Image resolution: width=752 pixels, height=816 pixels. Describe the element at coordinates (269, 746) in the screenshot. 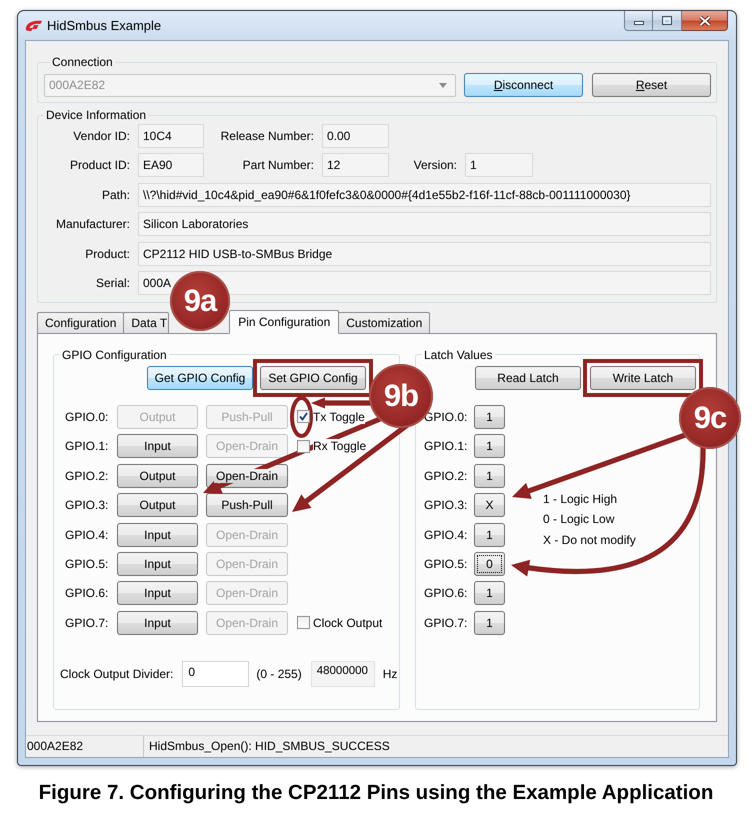

I see `status-message: HidSmbus_Open(): HID_SMBUS_SUCCESS` at that location.